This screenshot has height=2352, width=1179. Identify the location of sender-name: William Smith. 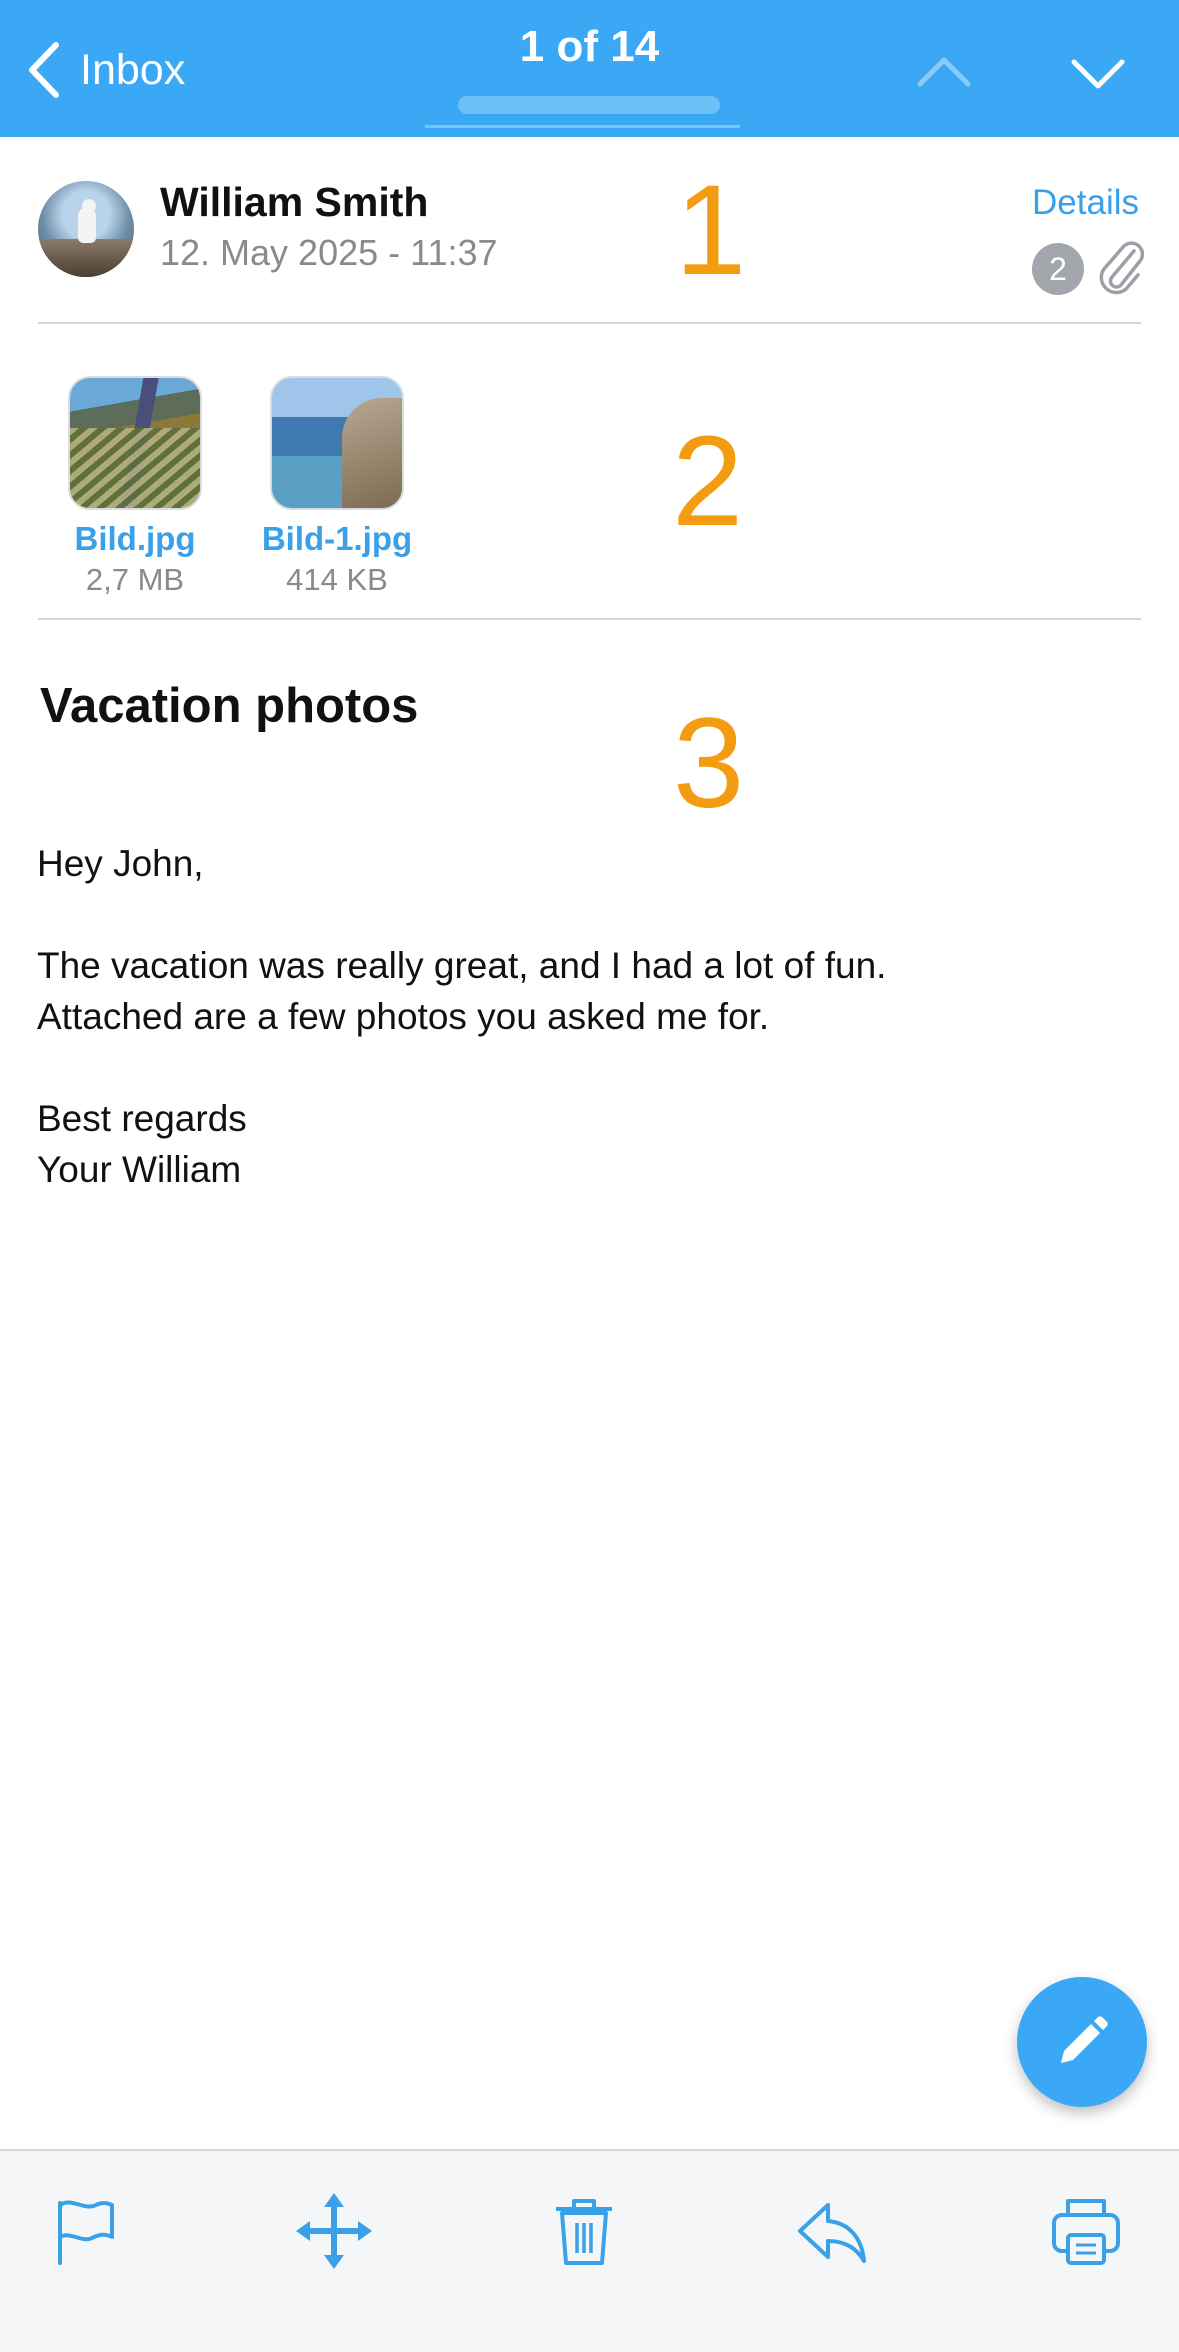
(294, 202).